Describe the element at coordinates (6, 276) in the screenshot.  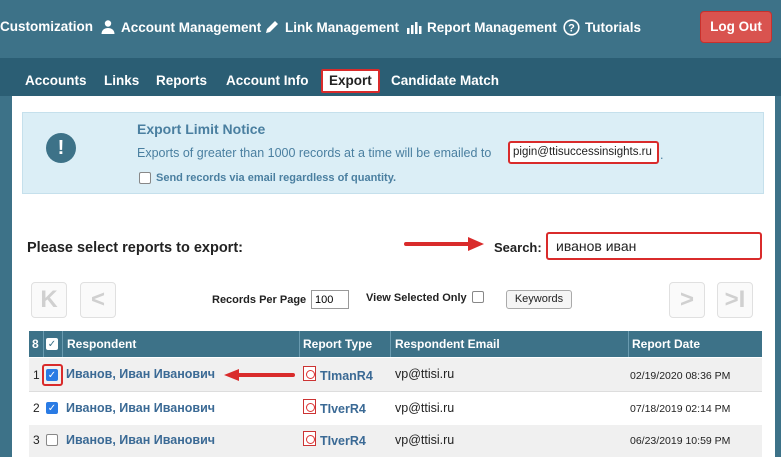
I see `left-strip` at that location.